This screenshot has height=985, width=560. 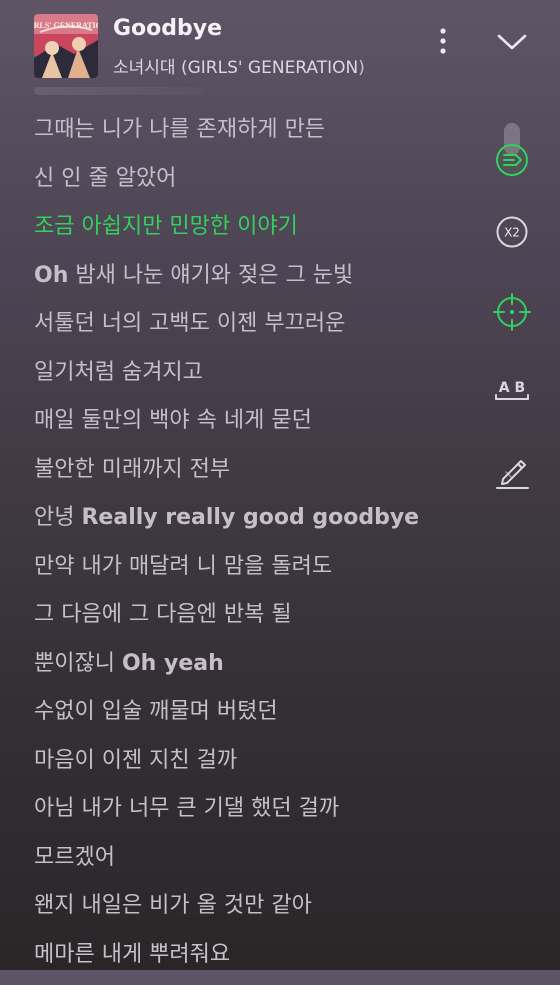 I want to click on svg-text: GIRLS' GENERATION, so click(x=66, y=25).